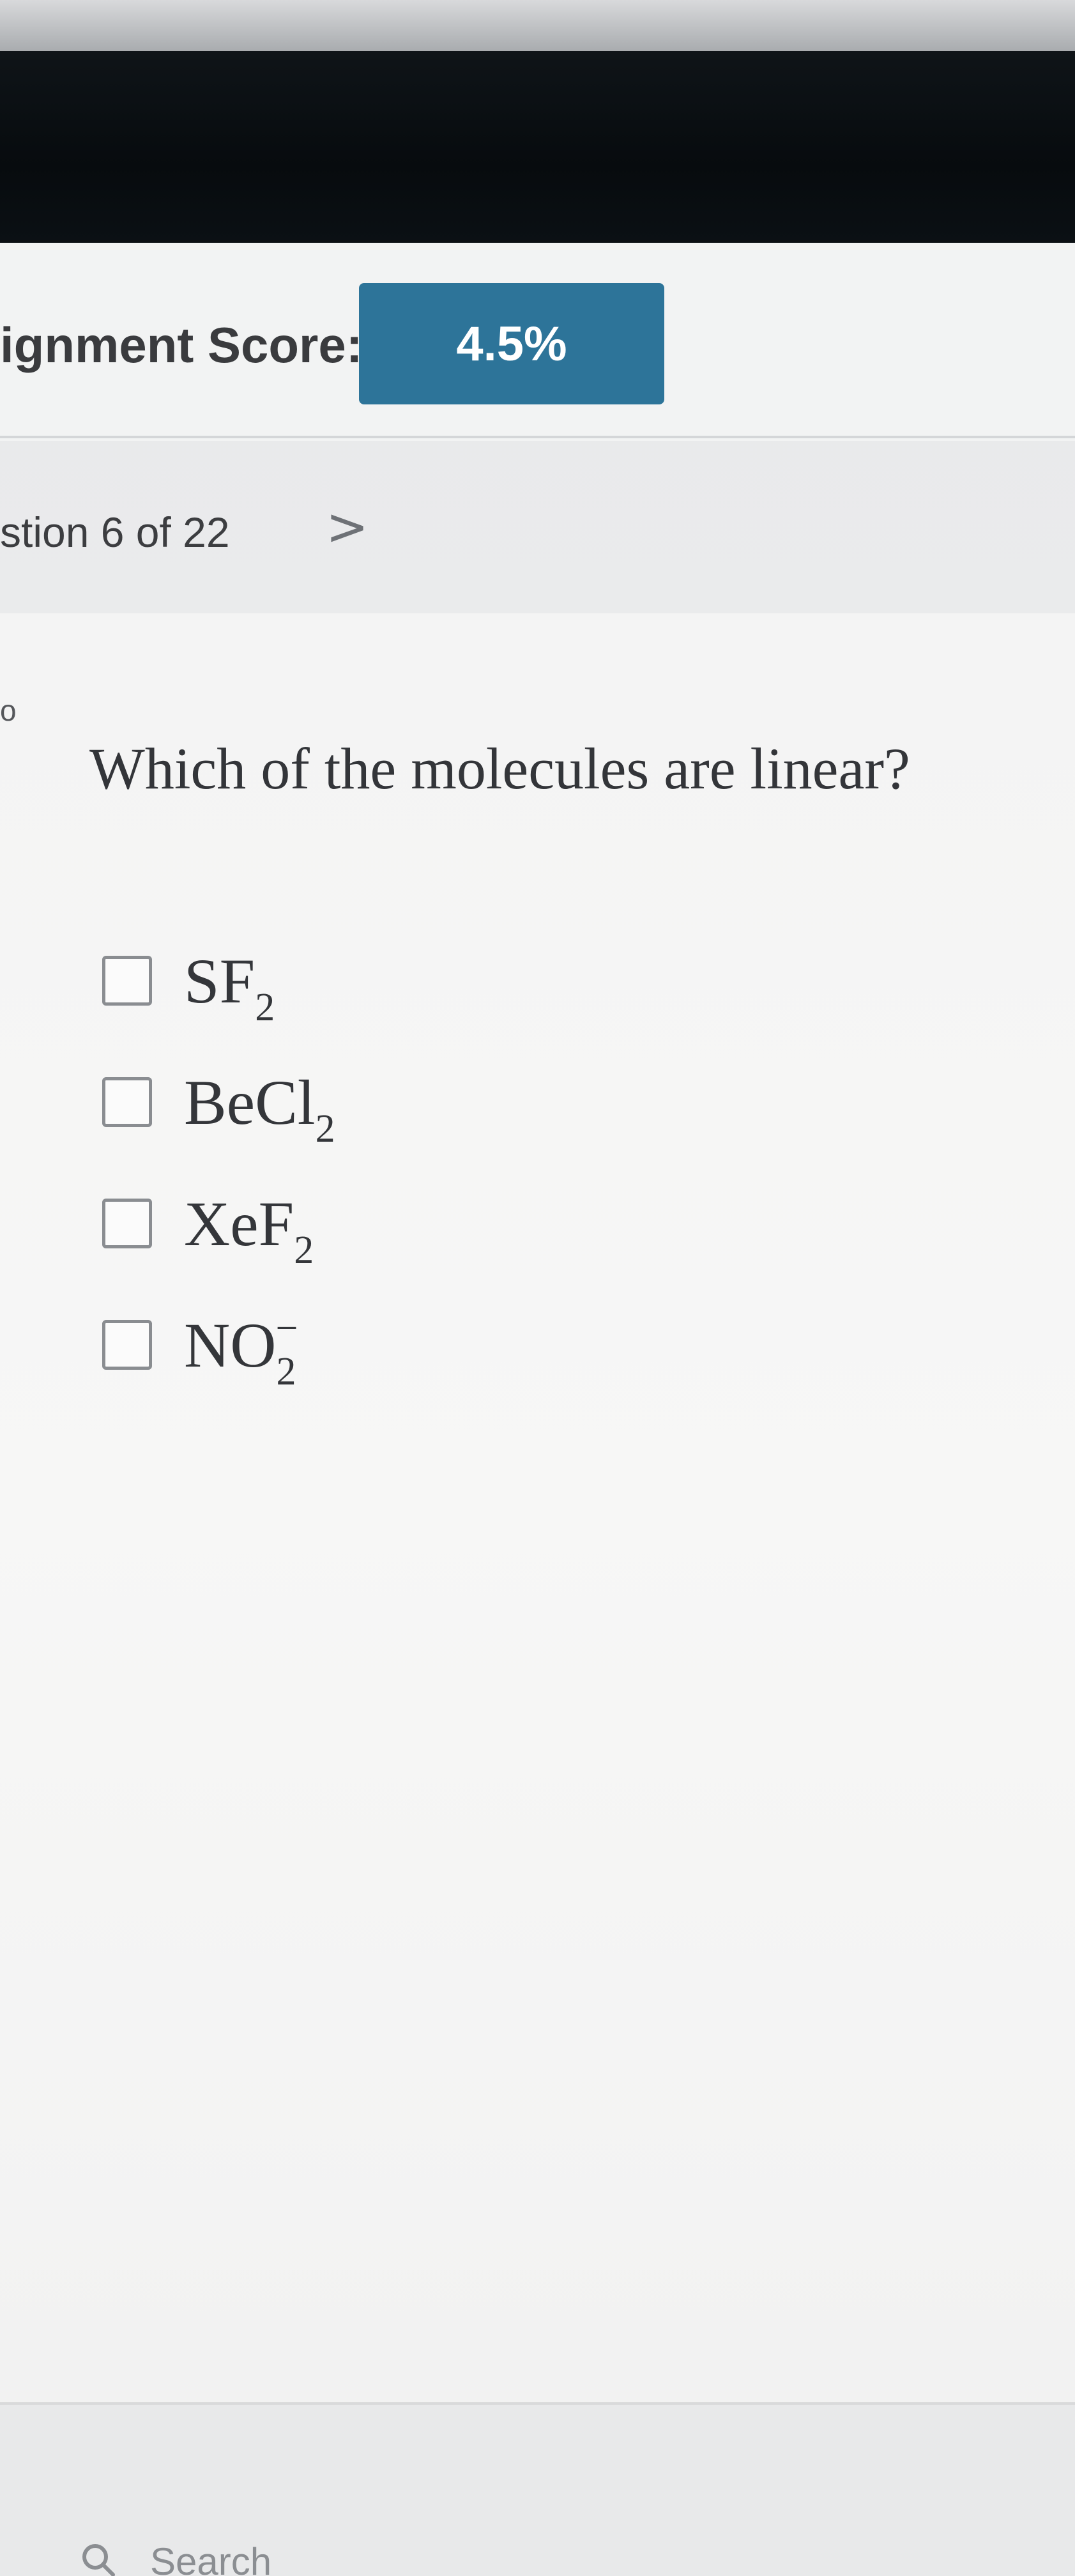 This screenshot has width=1075, height=2576. I want to click on search-input: Search, so click(210, 2558).